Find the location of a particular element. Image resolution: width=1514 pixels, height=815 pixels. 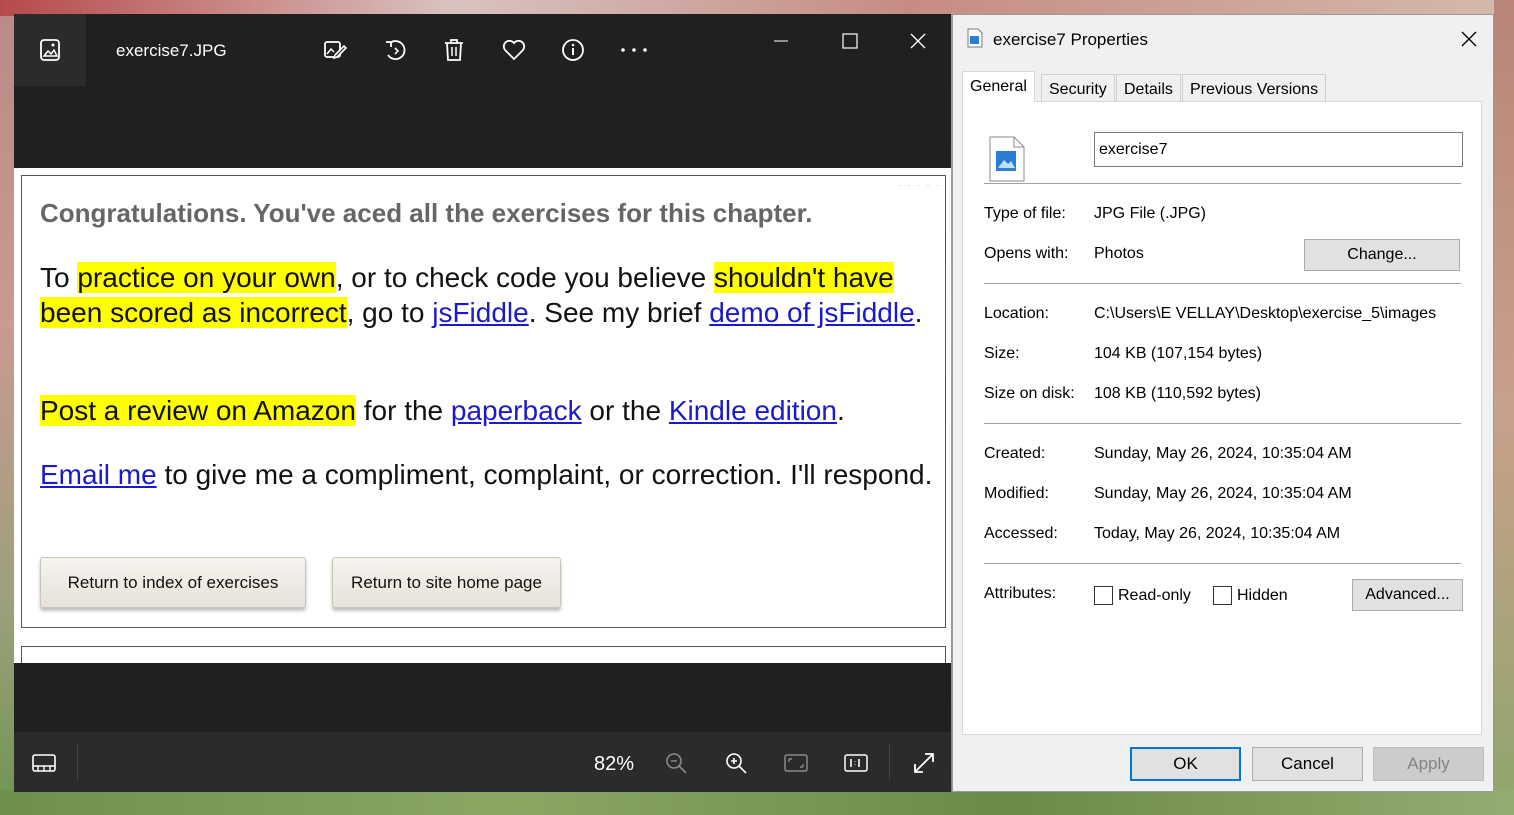

edit-image-icon is located at coordinates (335, 50).